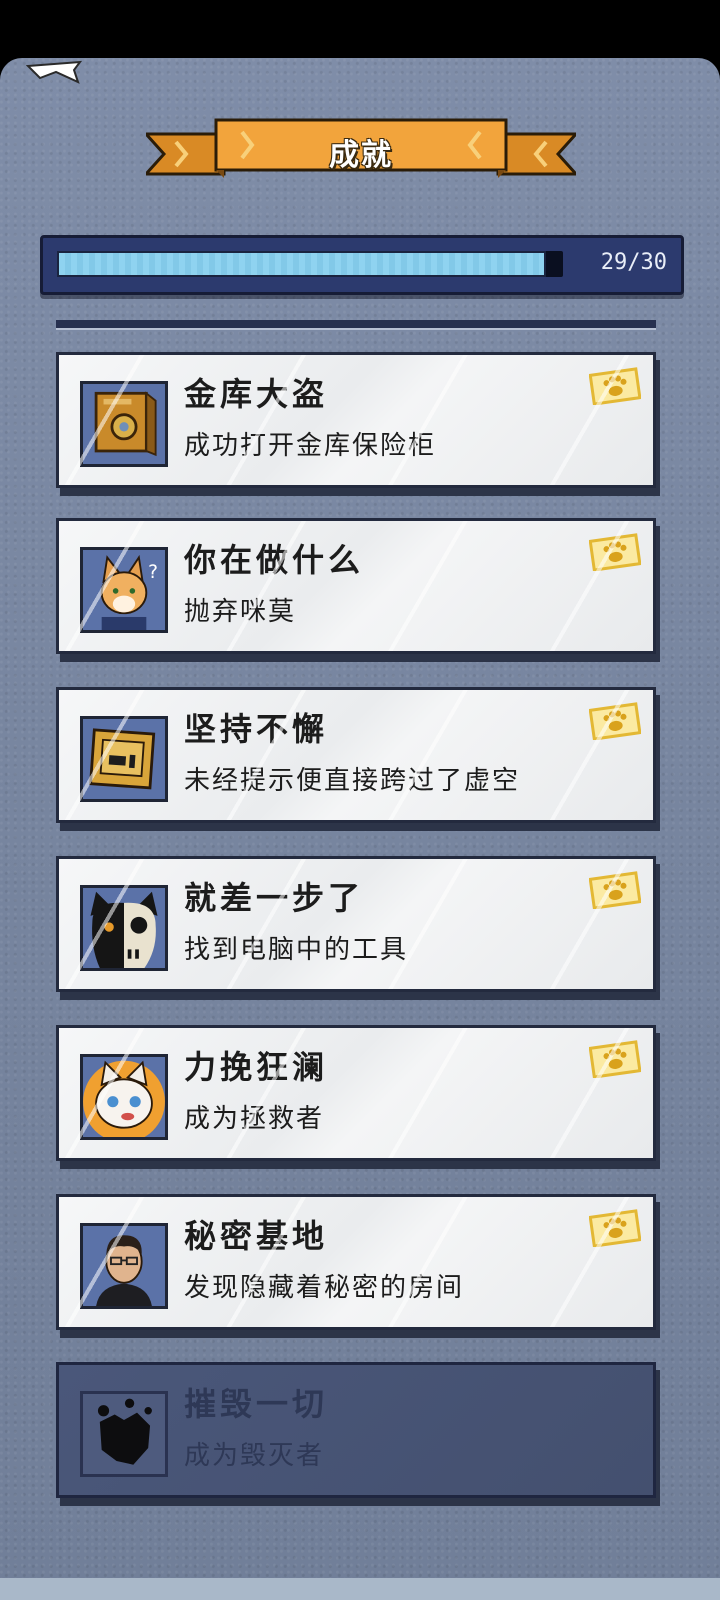 The image size is (720, 1600). I want to click on achievement-title: 秘密基地, so click(256, 1236).